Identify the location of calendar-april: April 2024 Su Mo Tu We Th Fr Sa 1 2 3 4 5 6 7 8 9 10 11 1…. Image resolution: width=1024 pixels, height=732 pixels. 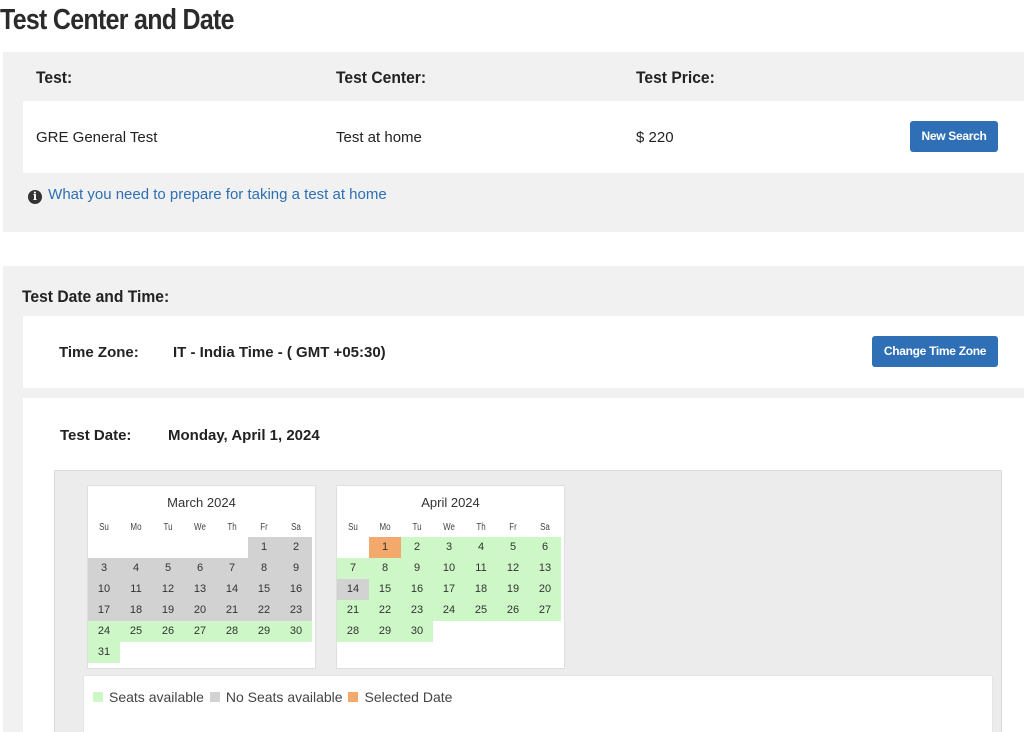
(450, 577).